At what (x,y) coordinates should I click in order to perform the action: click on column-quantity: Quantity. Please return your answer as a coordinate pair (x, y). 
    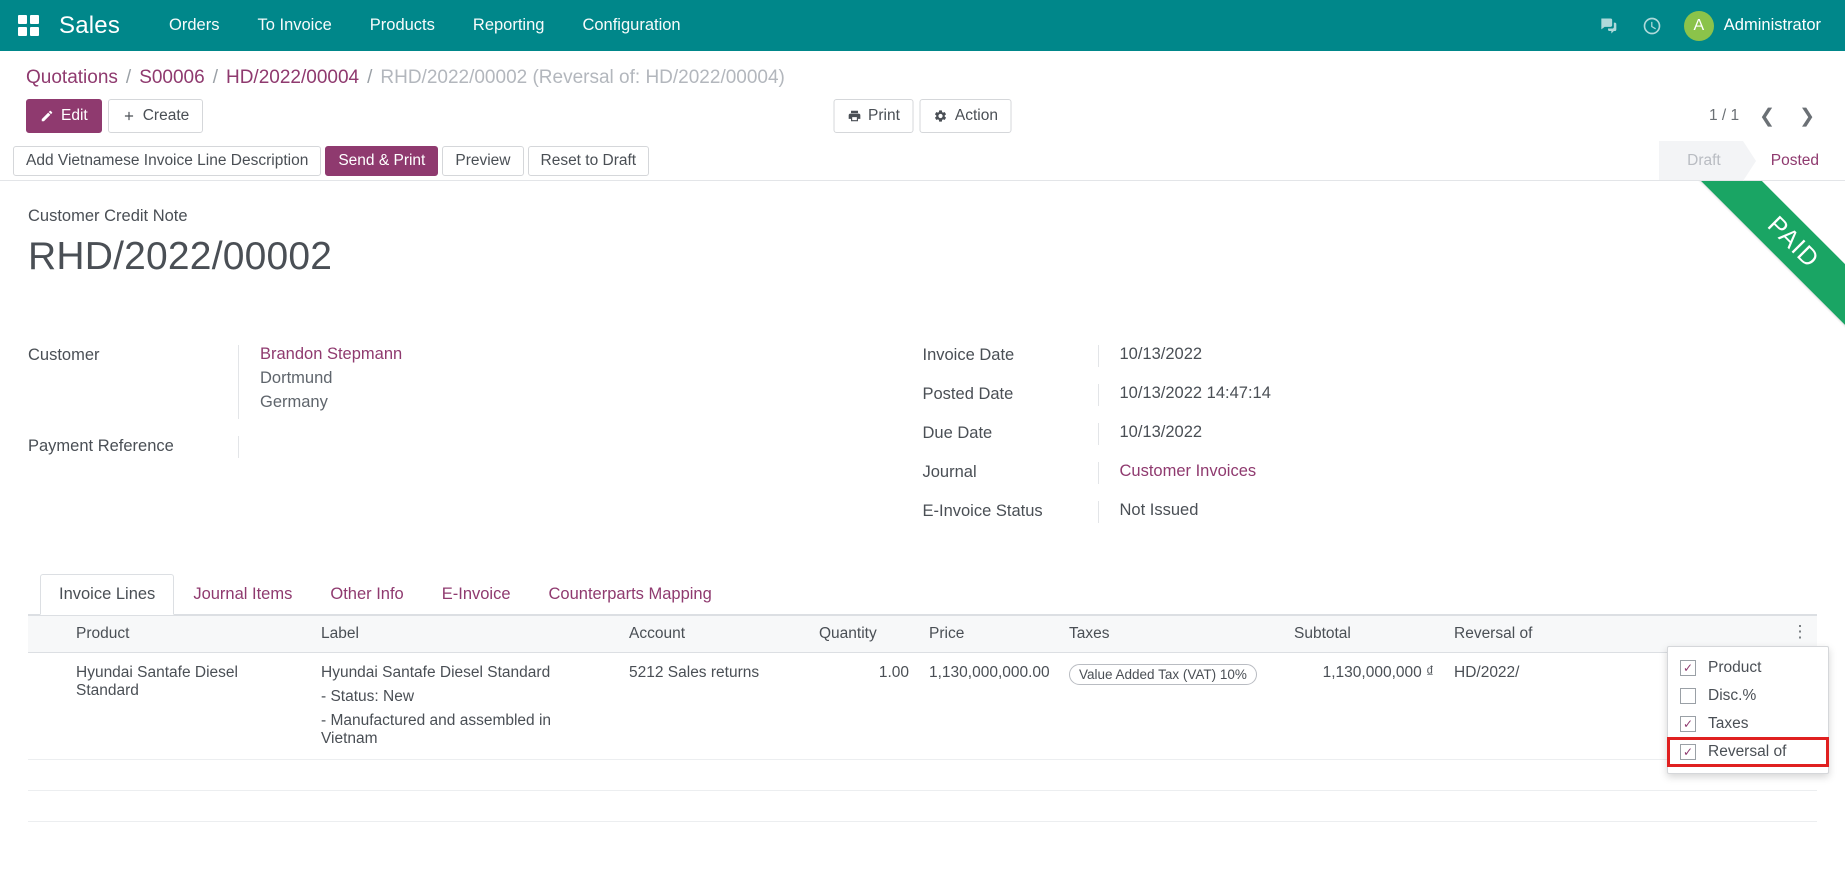
    Looking at the image, I should click on (864, 634).